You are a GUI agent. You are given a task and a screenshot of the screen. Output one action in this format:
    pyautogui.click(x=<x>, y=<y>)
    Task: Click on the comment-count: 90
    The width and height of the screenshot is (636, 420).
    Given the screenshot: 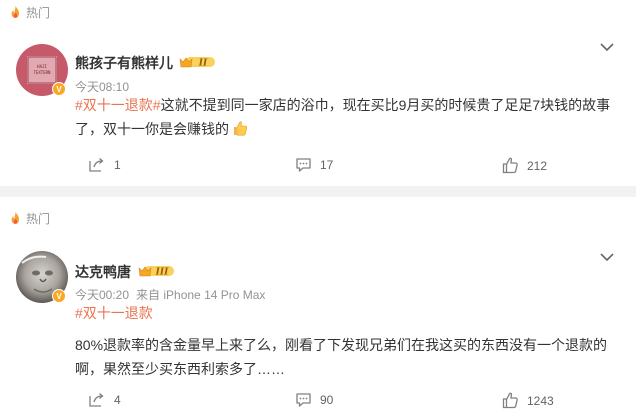 What is the action you would take?
    pyautogui.click(x=327, y=400)
    